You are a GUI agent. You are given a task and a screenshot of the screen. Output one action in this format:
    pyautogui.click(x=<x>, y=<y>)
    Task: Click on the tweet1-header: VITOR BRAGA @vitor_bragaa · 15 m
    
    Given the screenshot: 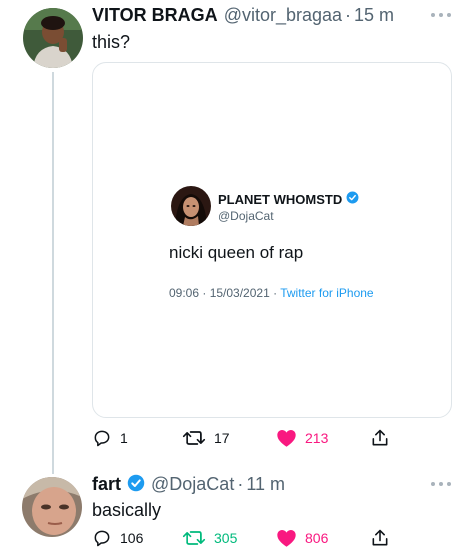 What is the action you would take?
    pyautogui.click(x=243, y=15)
    